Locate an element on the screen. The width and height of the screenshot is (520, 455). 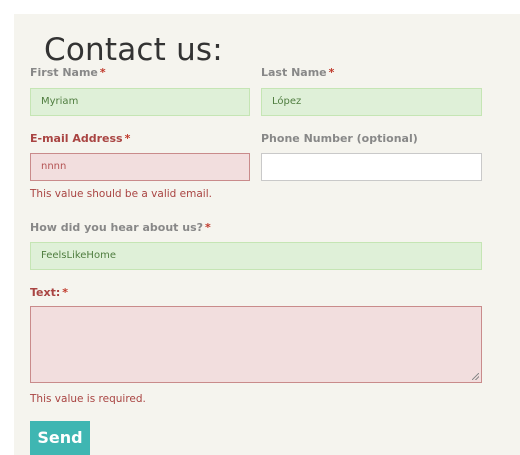
phone-input is located at coordinates (371, 167).